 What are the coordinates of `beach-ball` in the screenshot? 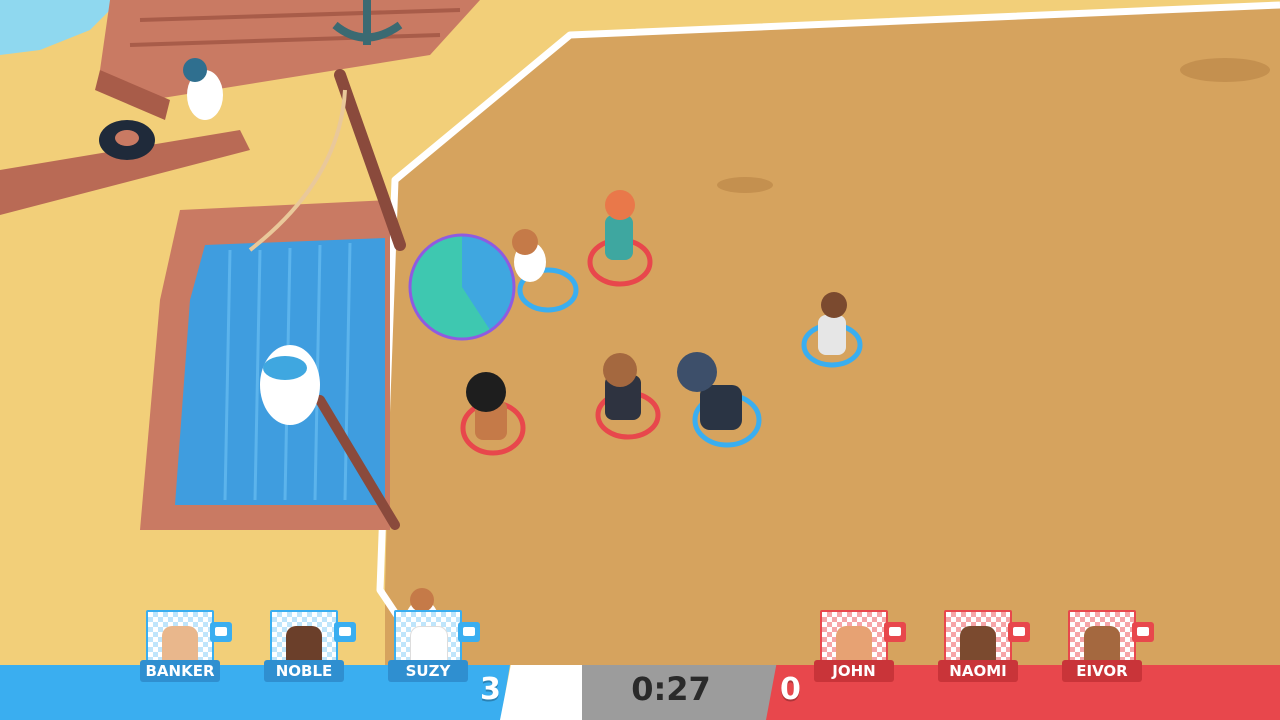 It's located at (462, 287).